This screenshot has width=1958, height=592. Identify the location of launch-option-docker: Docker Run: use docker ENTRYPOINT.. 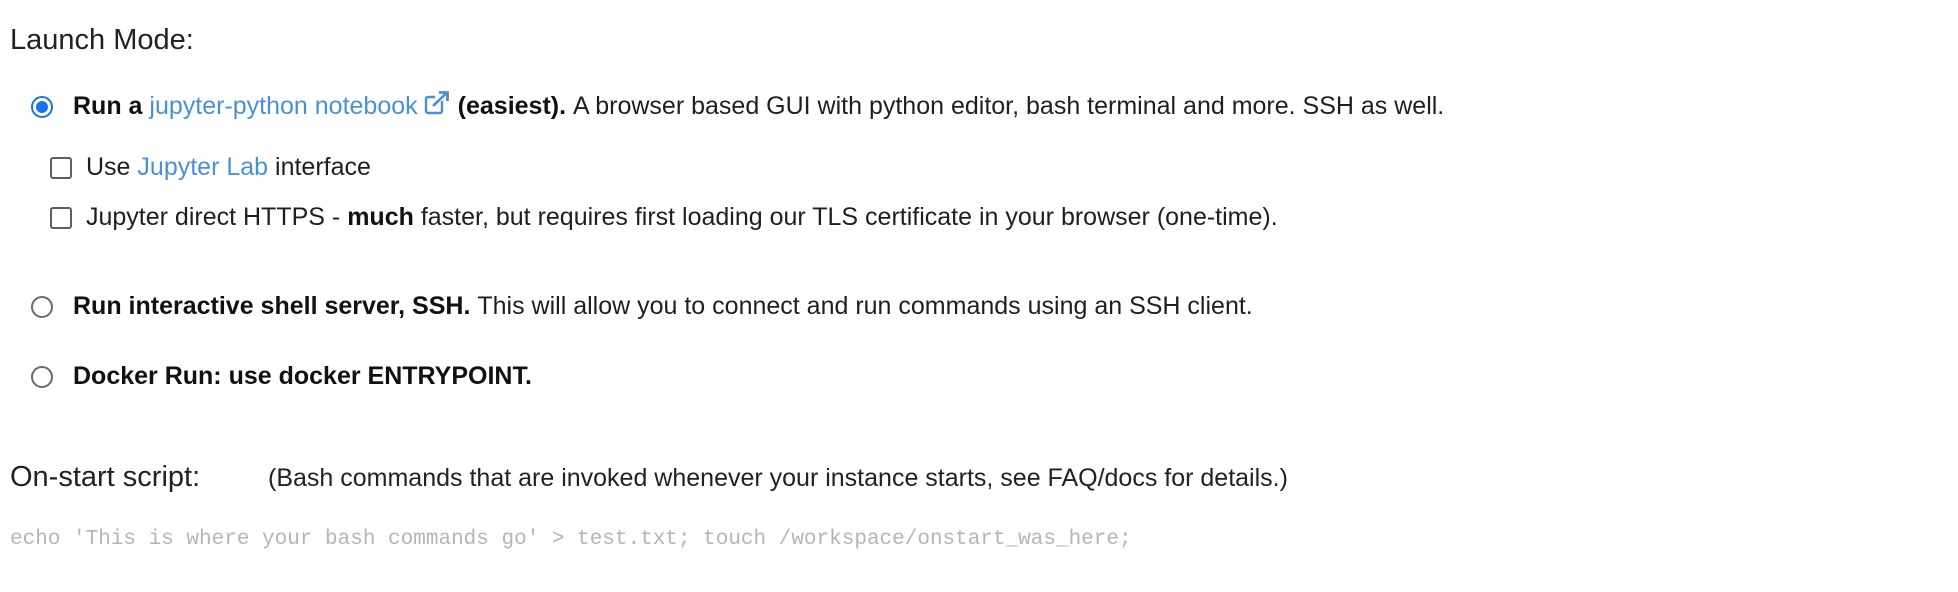
(281, 376).